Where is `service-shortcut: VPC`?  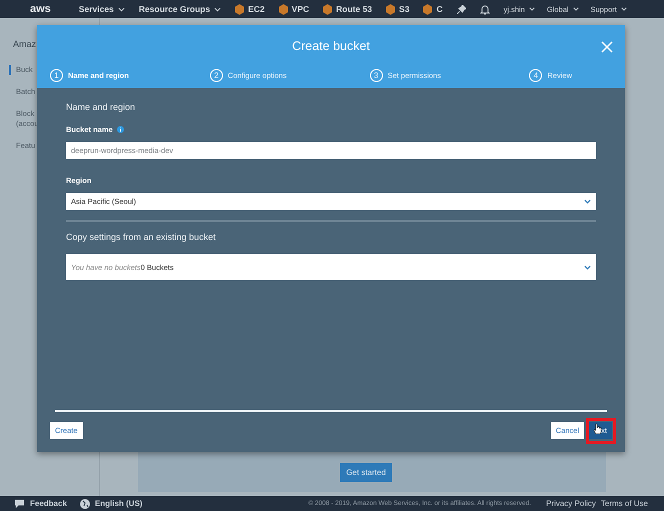 service-shortcut: VPC is located at coordinates (294, 9).